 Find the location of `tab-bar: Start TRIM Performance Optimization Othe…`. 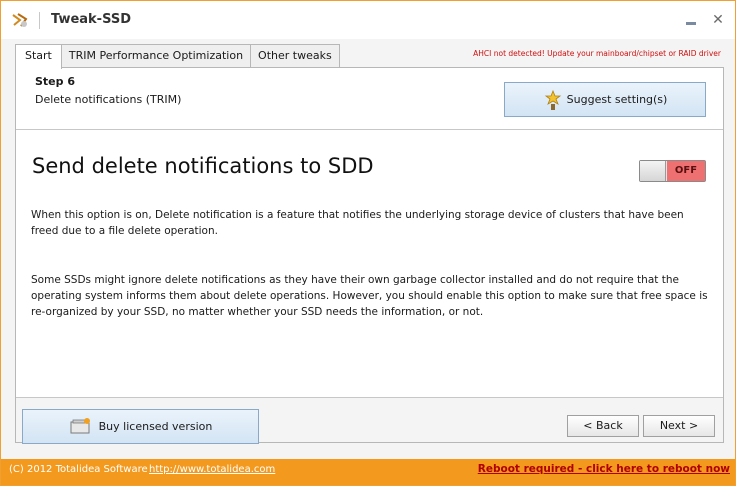

tab-bar: Start TRIM Performance Optimization Othe… is located at coordinates (177, 56).